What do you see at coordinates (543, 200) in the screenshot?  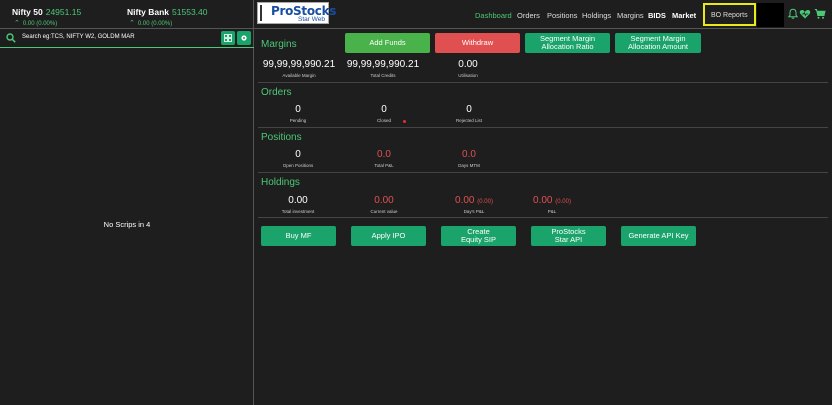 I see `pnl-value: 0.00` at bounding box center [543, 200].